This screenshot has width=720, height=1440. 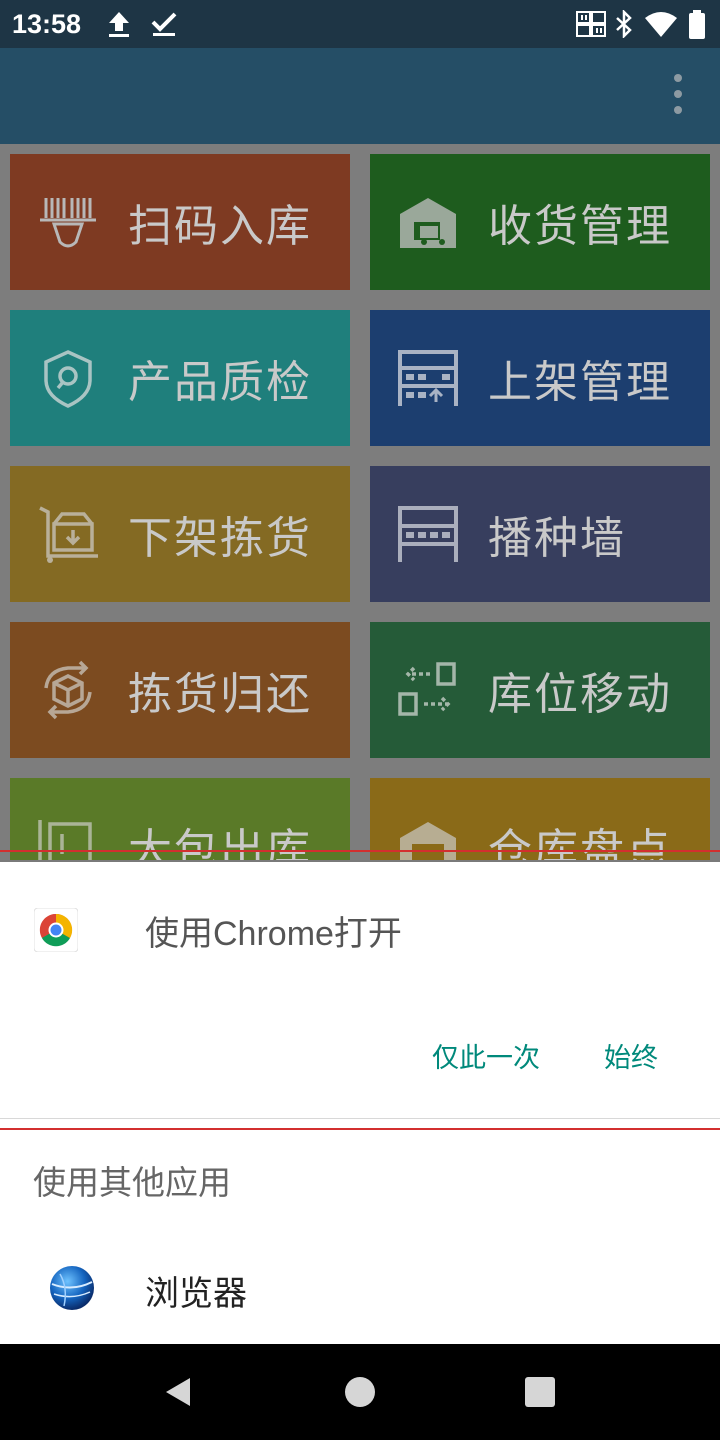 I want to click on tile-scan-inbound: 扫码入库, so click(x=180, y=222).